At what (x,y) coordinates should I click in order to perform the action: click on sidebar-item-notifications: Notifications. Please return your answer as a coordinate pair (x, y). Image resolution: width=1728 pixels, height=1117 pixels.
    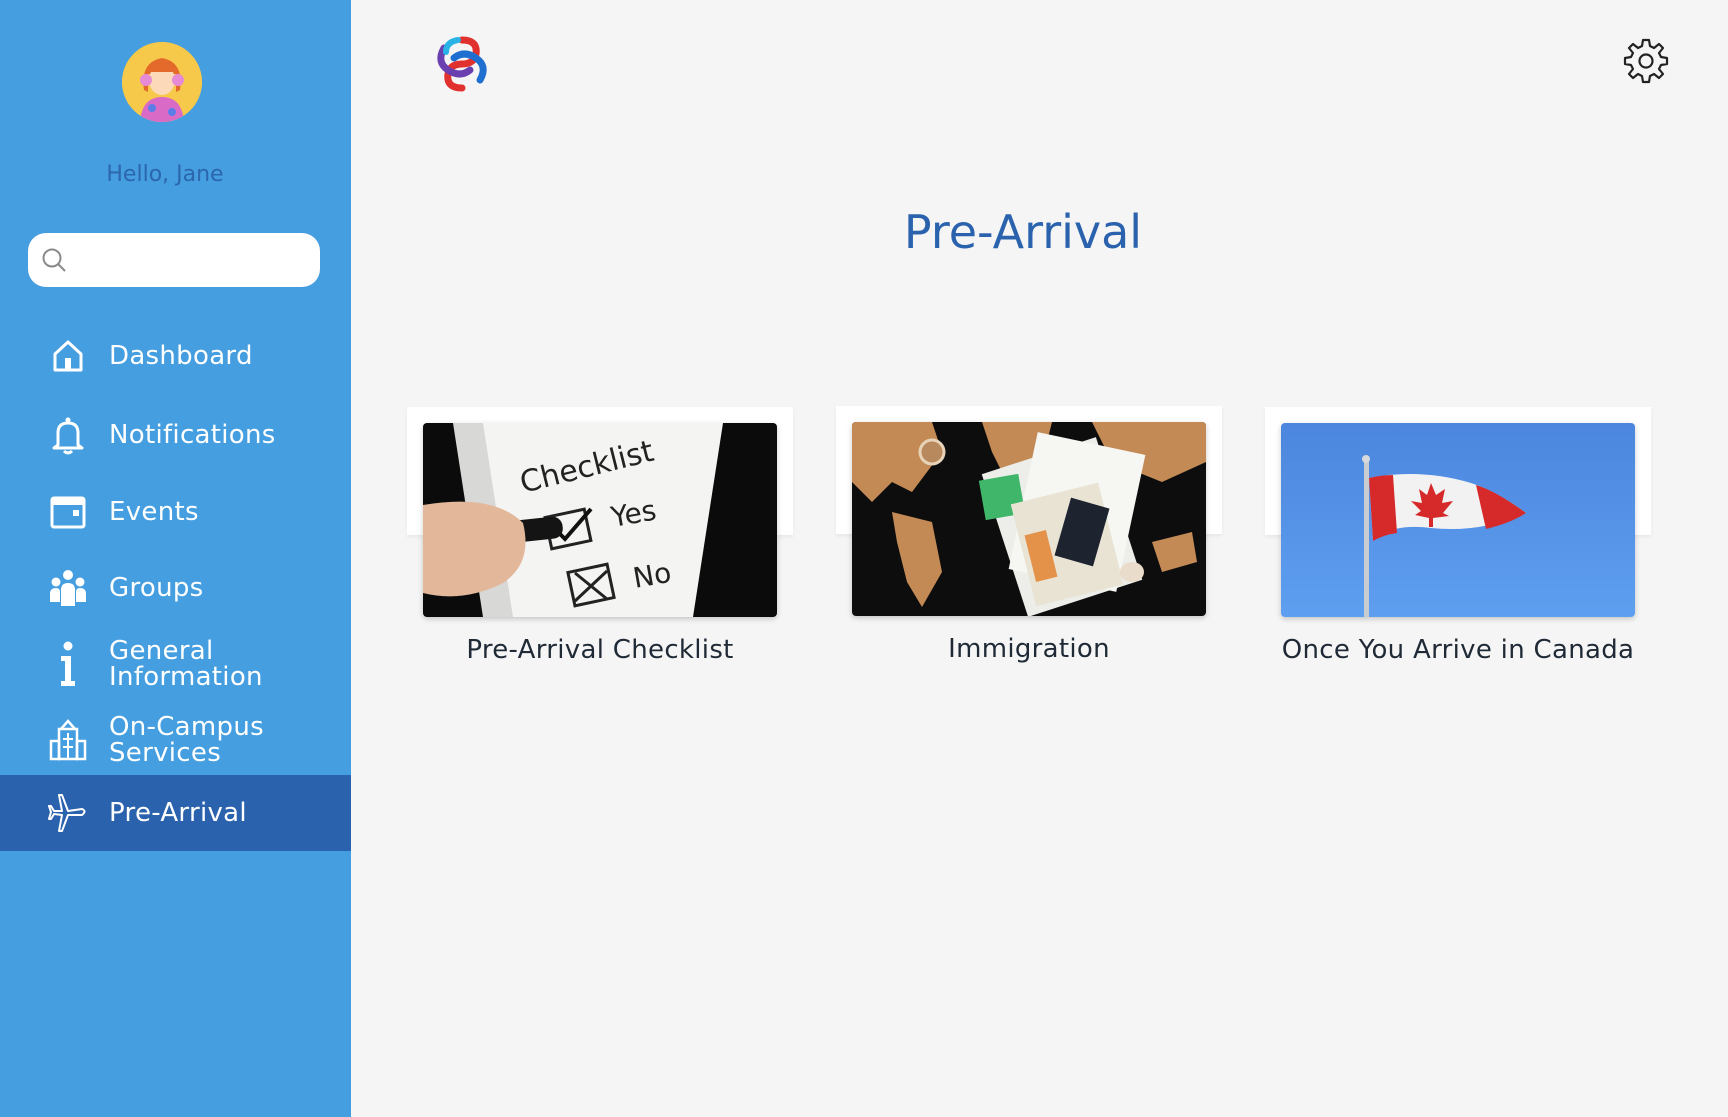
    Looking at the image, I should click on (175, 435).